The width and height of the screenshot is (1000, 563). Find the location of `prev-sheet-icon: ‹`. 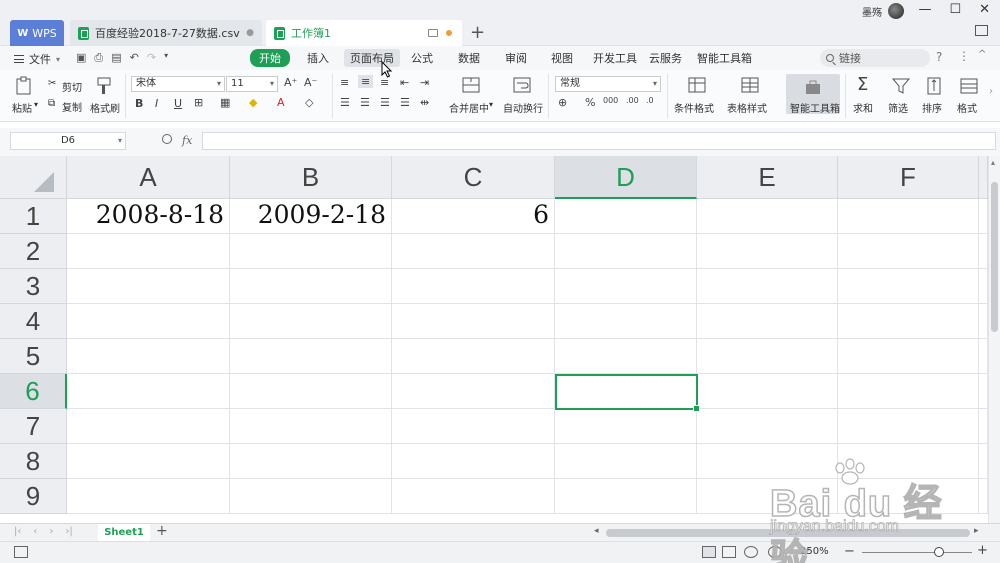

prev-sheet-icon: ‹ is located at coordinates (35, 531).